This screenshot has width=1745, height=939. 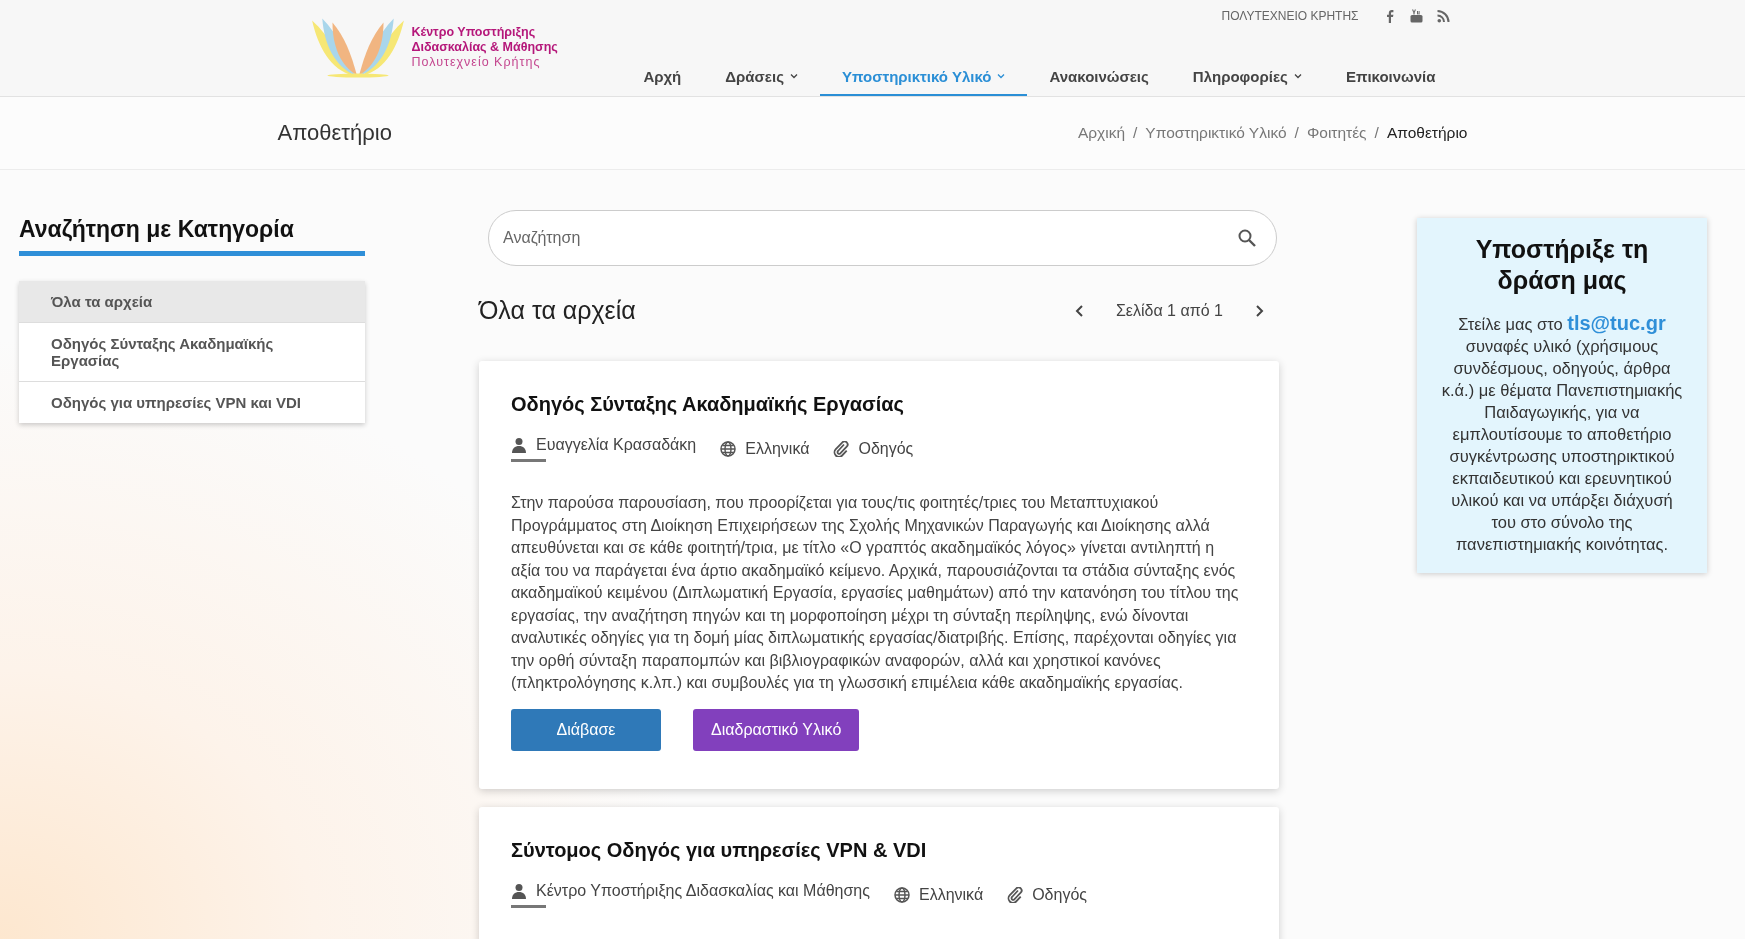 What do you see at coordinates (474, 32) in the screenshot?
I see `logo-text: Κέντρο Υποστήριξης` at bounding box center [474, 32].